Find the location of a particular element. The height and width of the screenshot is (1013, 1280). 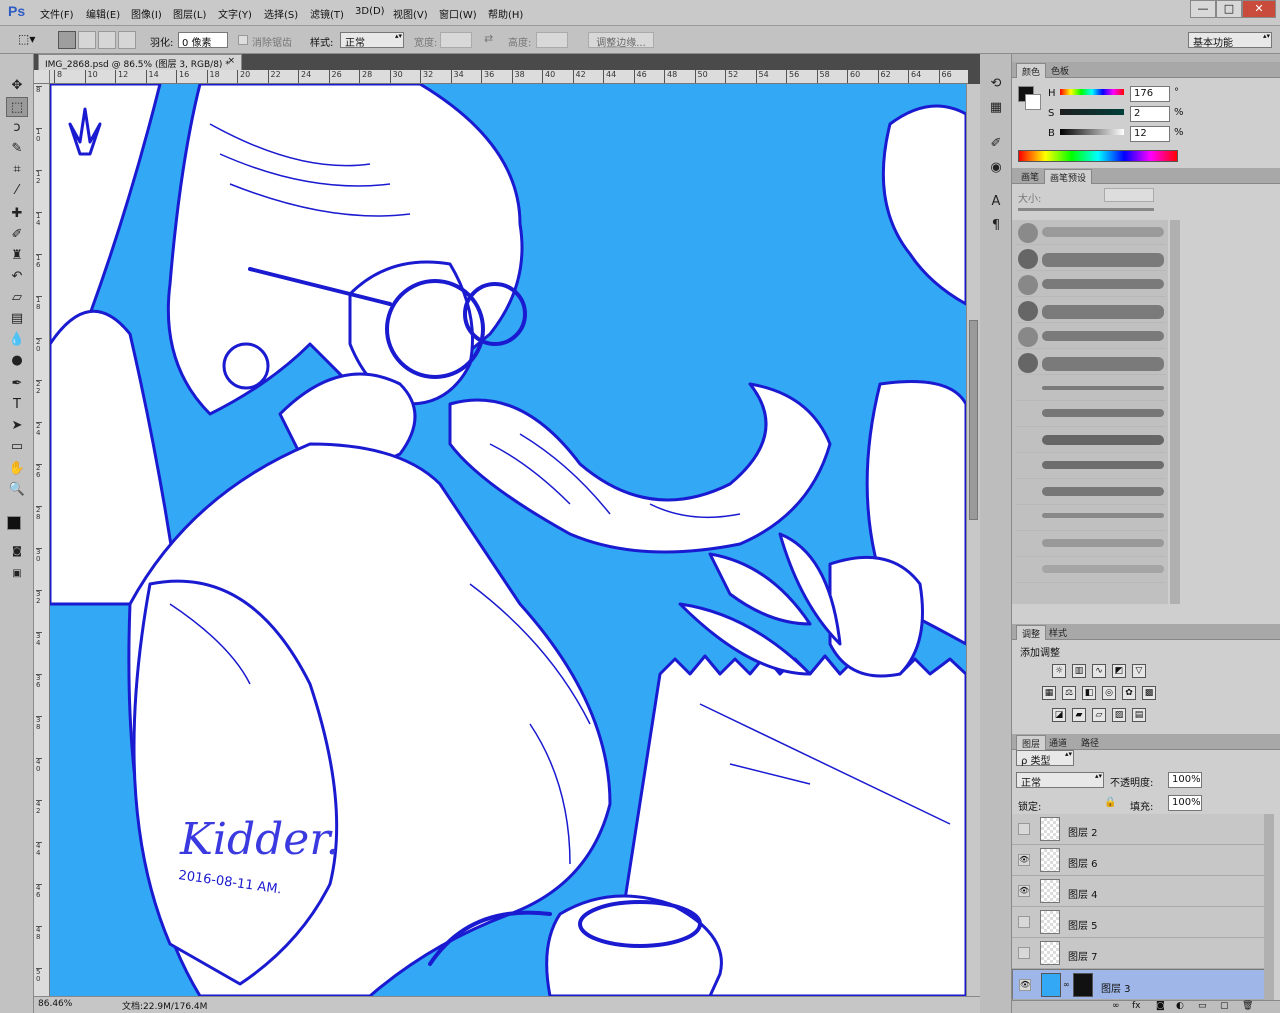

quick-mask-icon: ◙ is located at coordinates (17, 552).